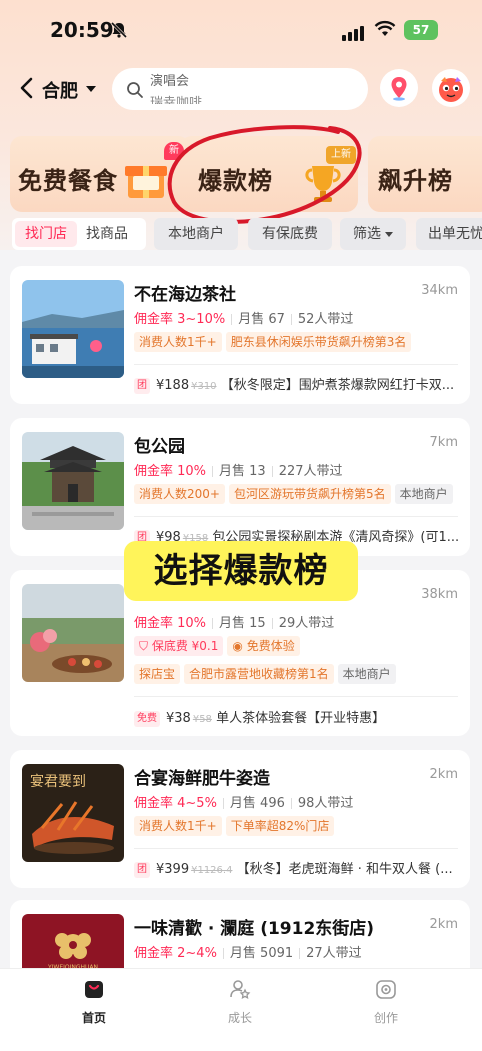 Image resolution: width=482 pixels, height=1051 pixels. I want to click on tab-home: 首页, so click(94, 1001).